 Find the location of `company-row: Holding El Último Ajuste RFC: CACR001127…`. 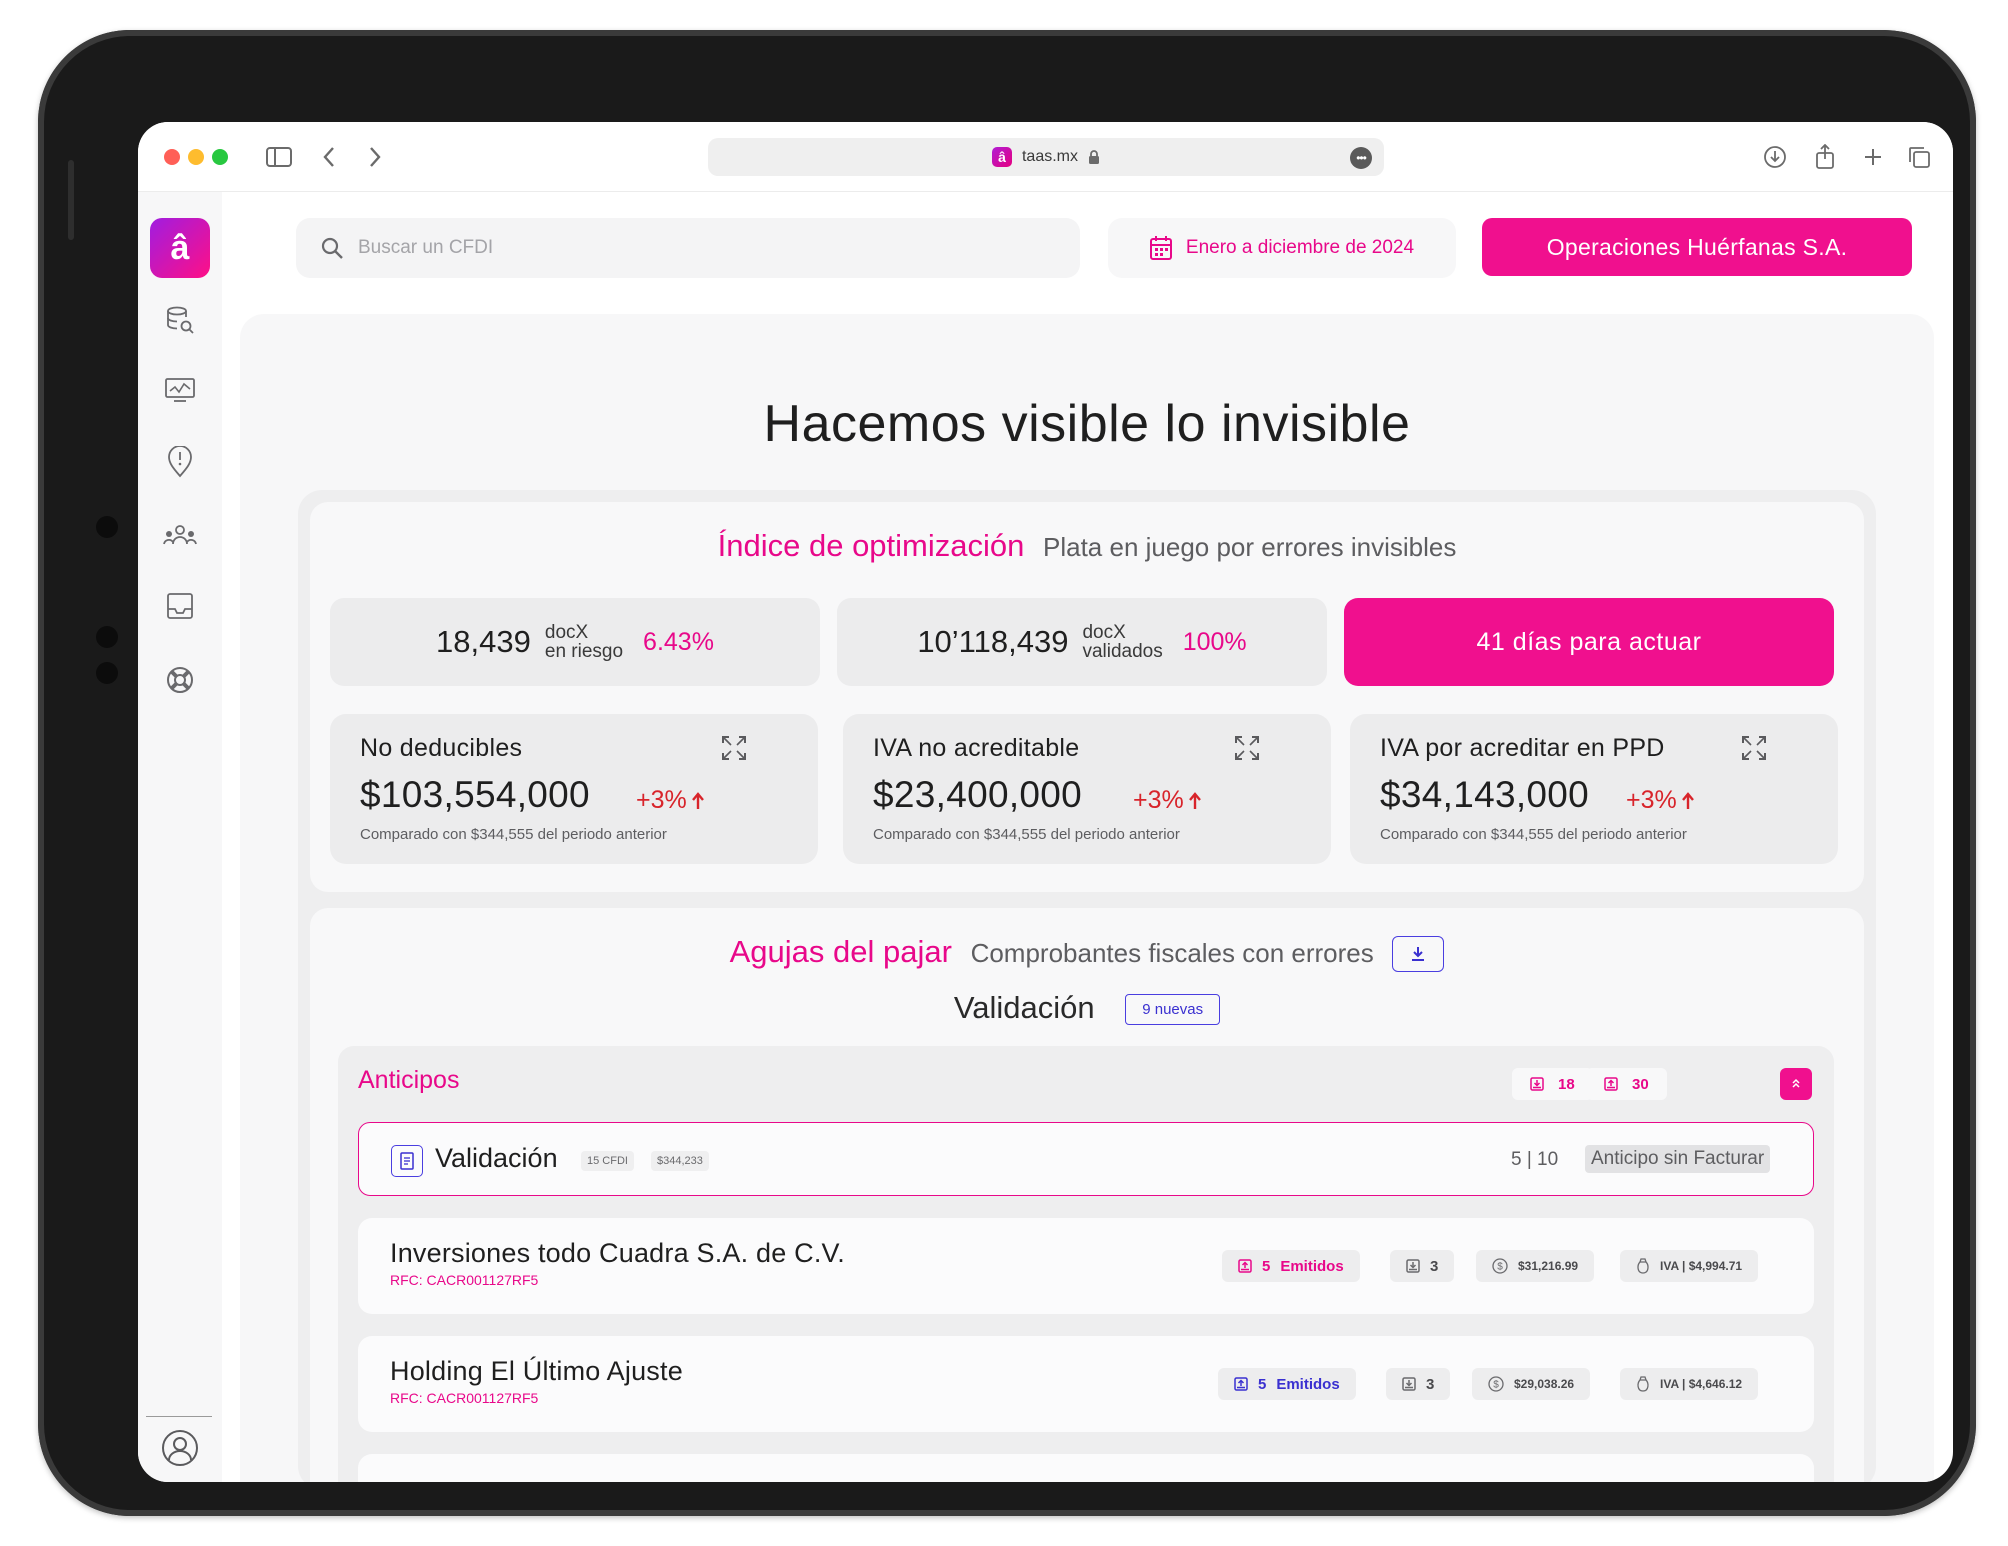

company-row: Holding El Último Ajuste RFC: CACR001127… is located at coordinates (1086, 1384).